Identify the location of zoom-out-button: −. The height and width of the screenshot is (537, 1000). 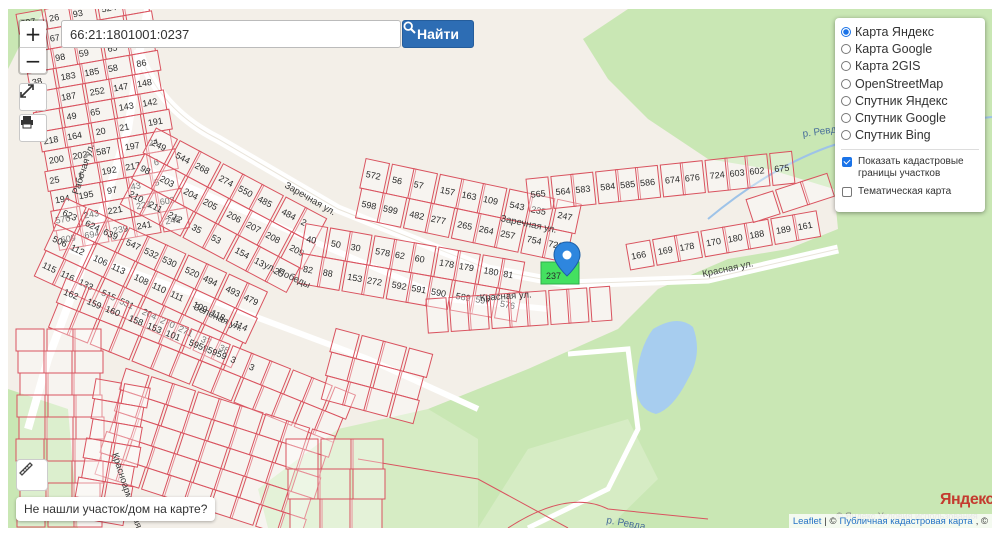
(33, 61).